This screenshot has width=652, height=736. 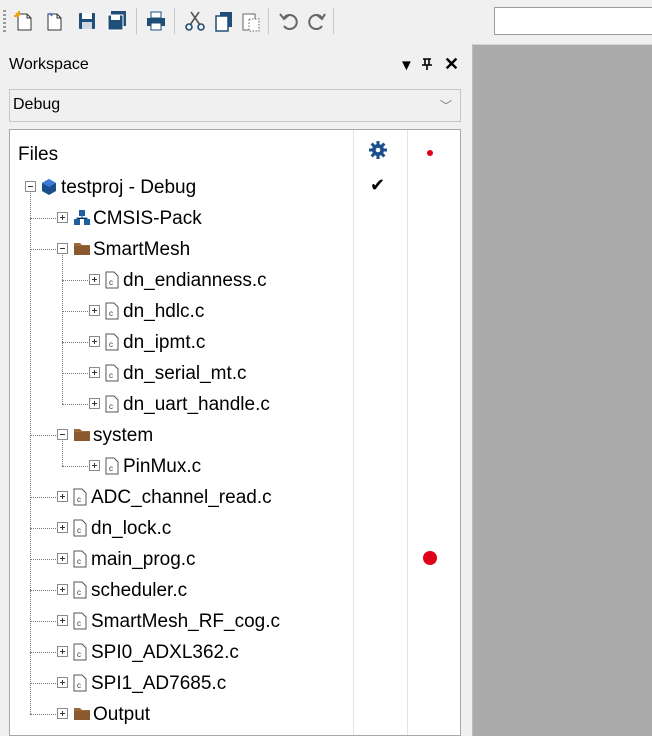 What do you see at coordinates (195, 21) in the screenshot?
I see `cut-button` at bounding box center [195, 21].